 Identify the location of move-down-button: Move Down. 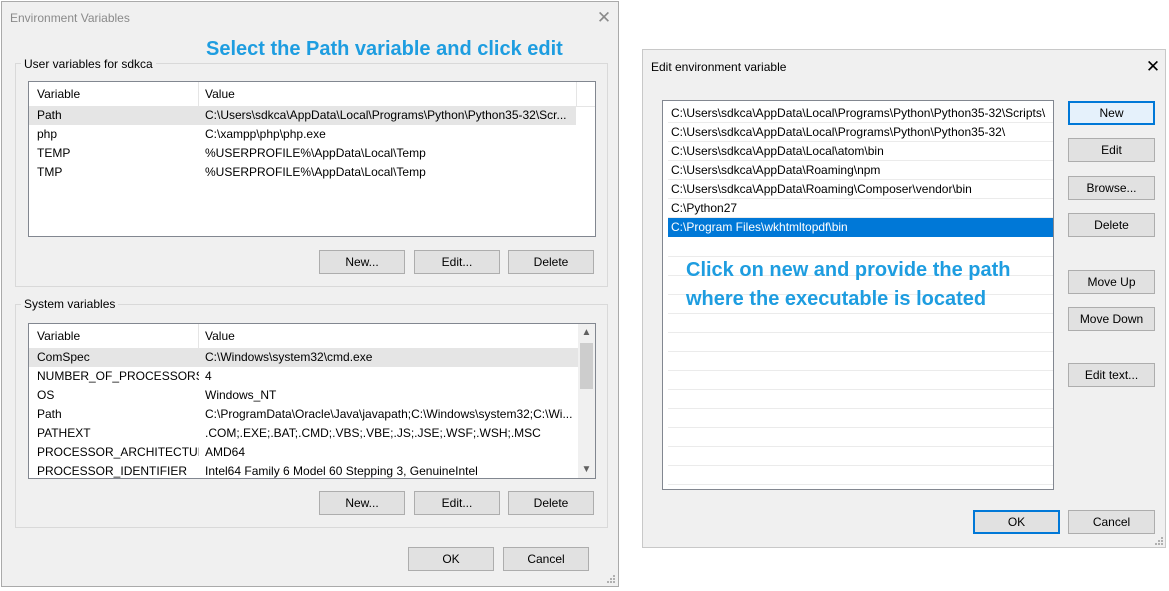
(1111, 319).